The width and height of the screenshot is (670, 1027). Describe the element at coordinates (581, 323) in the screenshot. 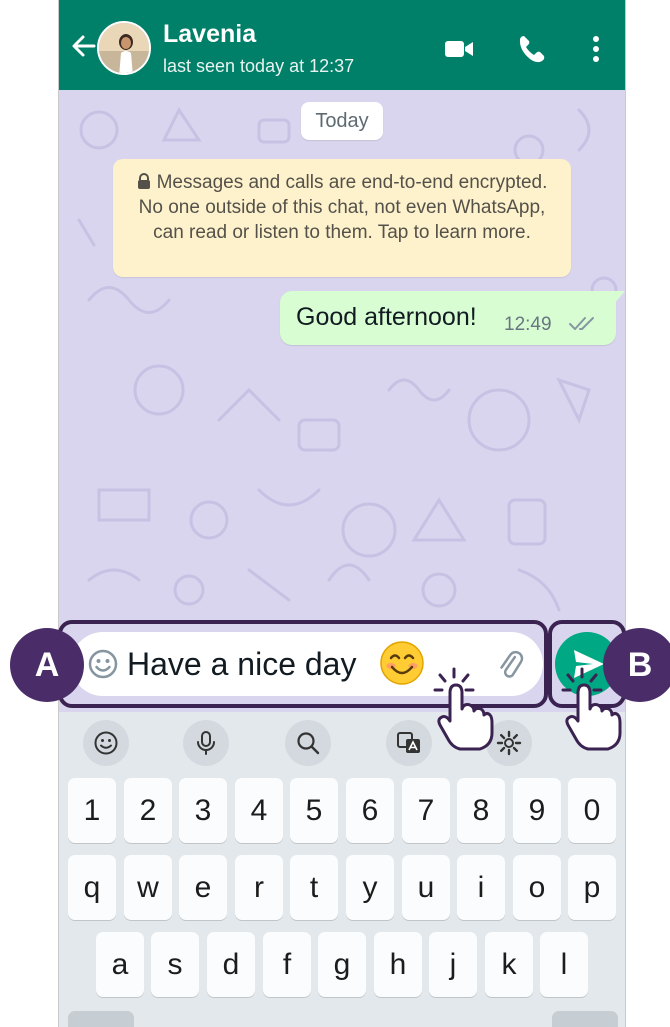

I see `read-ticks-icon` at that location.